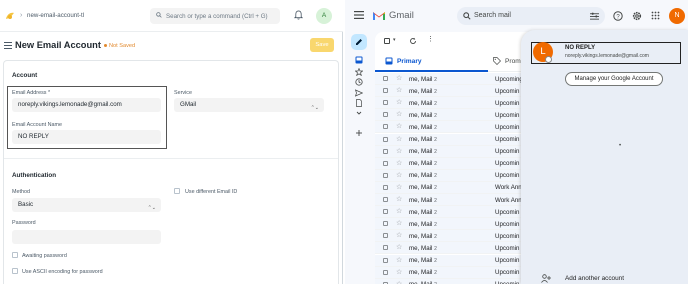 The image size is (688, 284). I want to click on select-all-checkbox, so click(387, 41).